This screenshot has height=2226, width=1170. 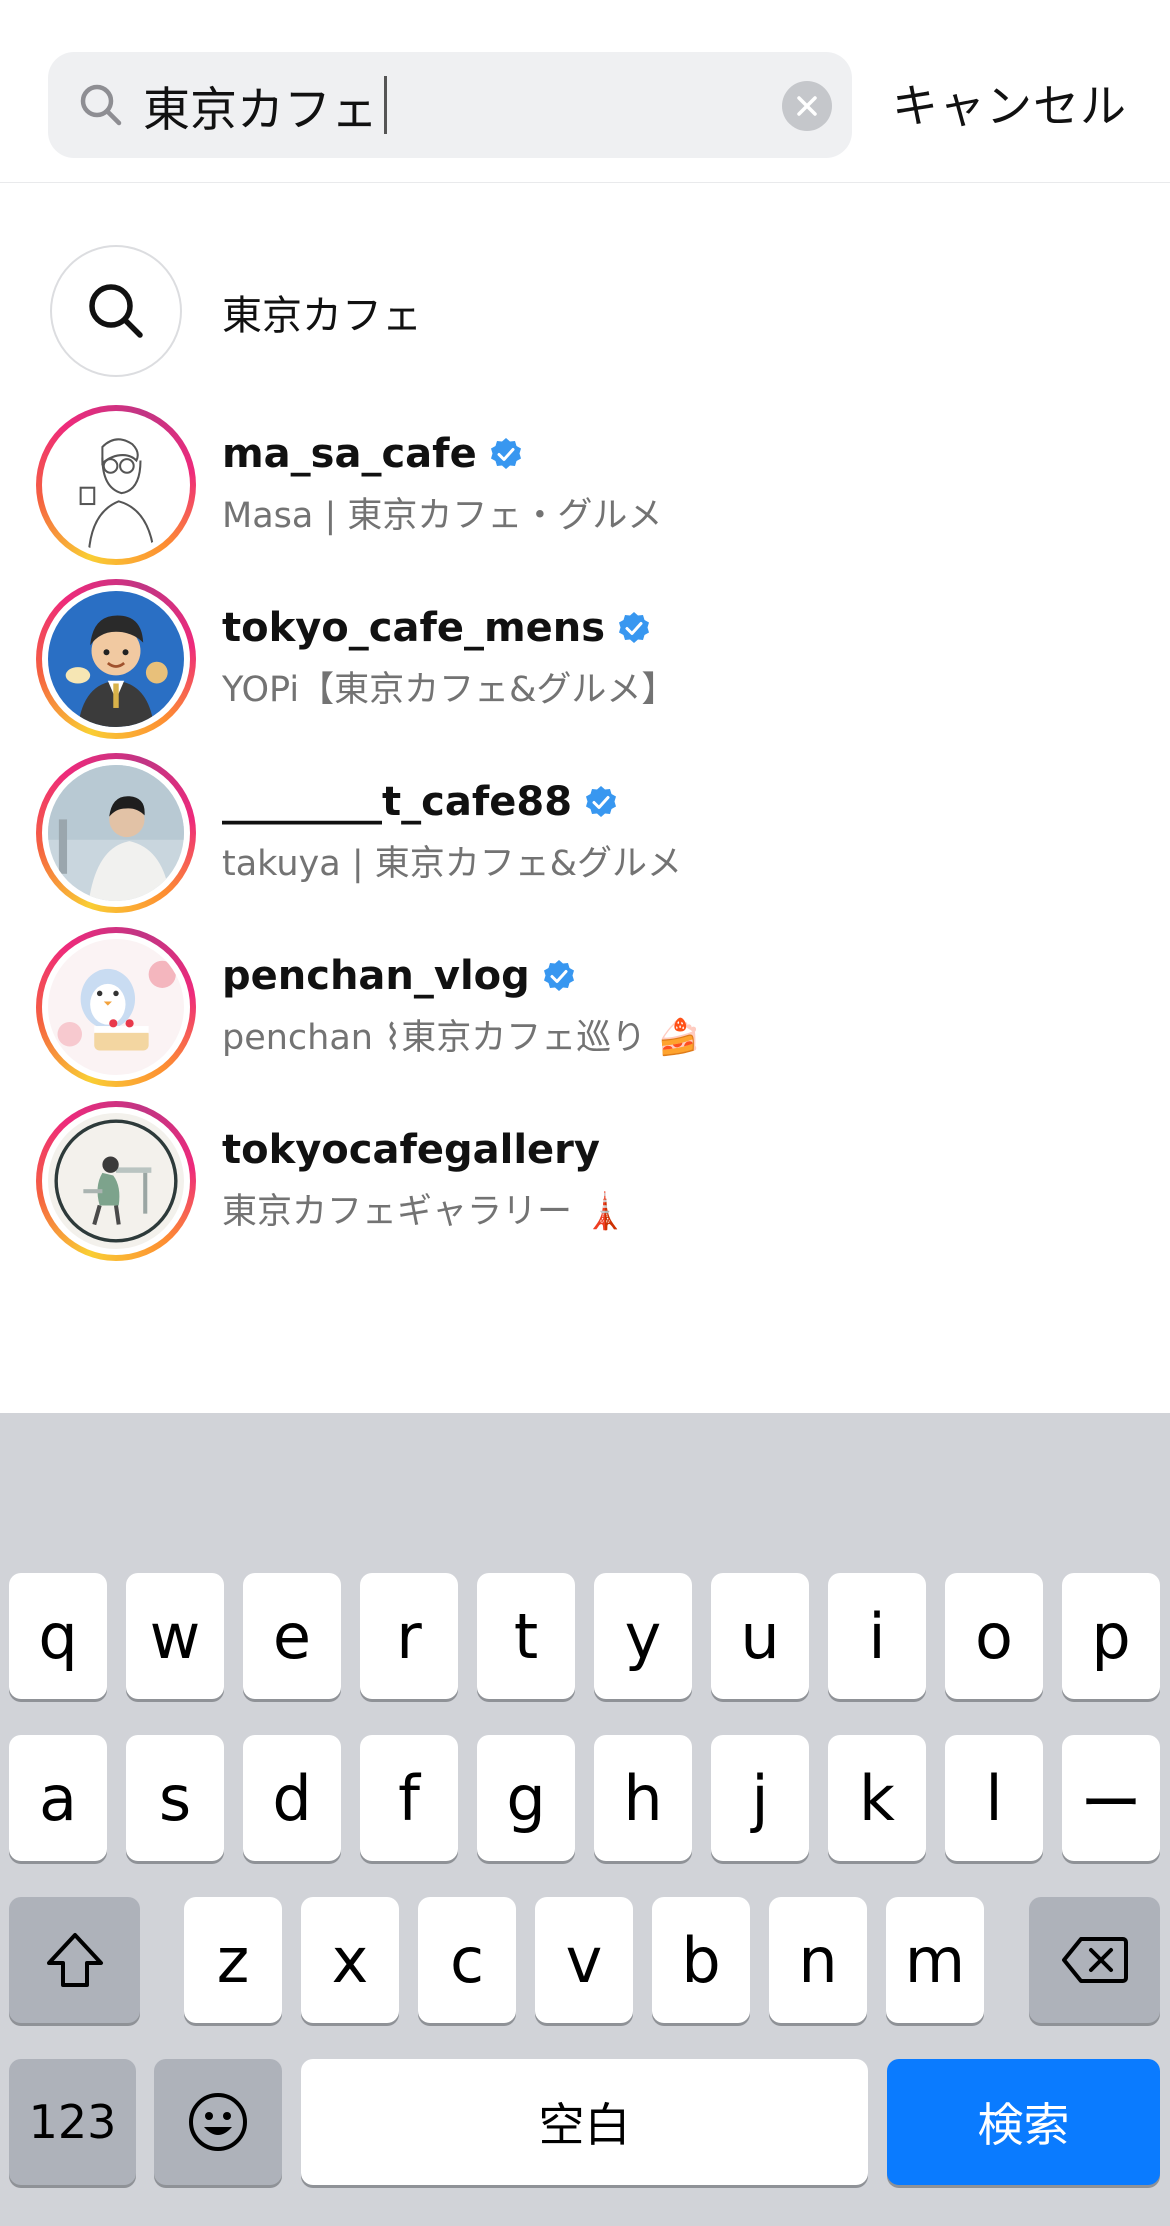 I want to click on keyword-icon-circle, so click(x=116, y=311).